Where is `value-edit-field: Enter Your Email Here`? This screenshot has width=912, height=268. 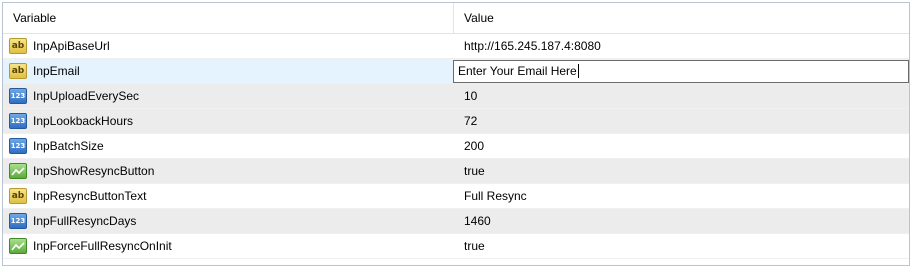 value-edit-field: Enter Your Email Here is located at coordinates (681, 71).